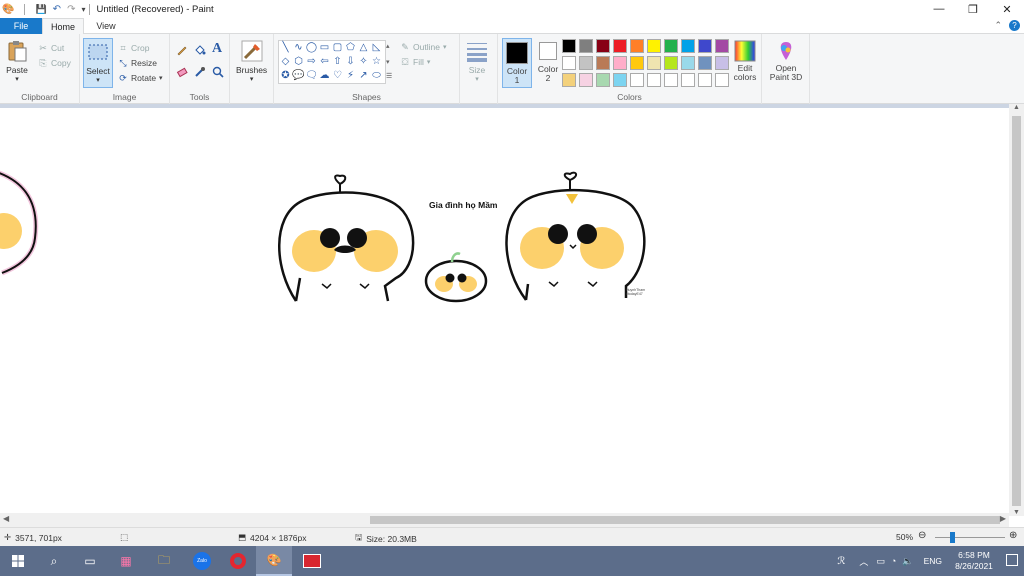  Describe the element at coordinates (517, 63) in the screenshot. I see `color1-selector: Color 1` at that location.